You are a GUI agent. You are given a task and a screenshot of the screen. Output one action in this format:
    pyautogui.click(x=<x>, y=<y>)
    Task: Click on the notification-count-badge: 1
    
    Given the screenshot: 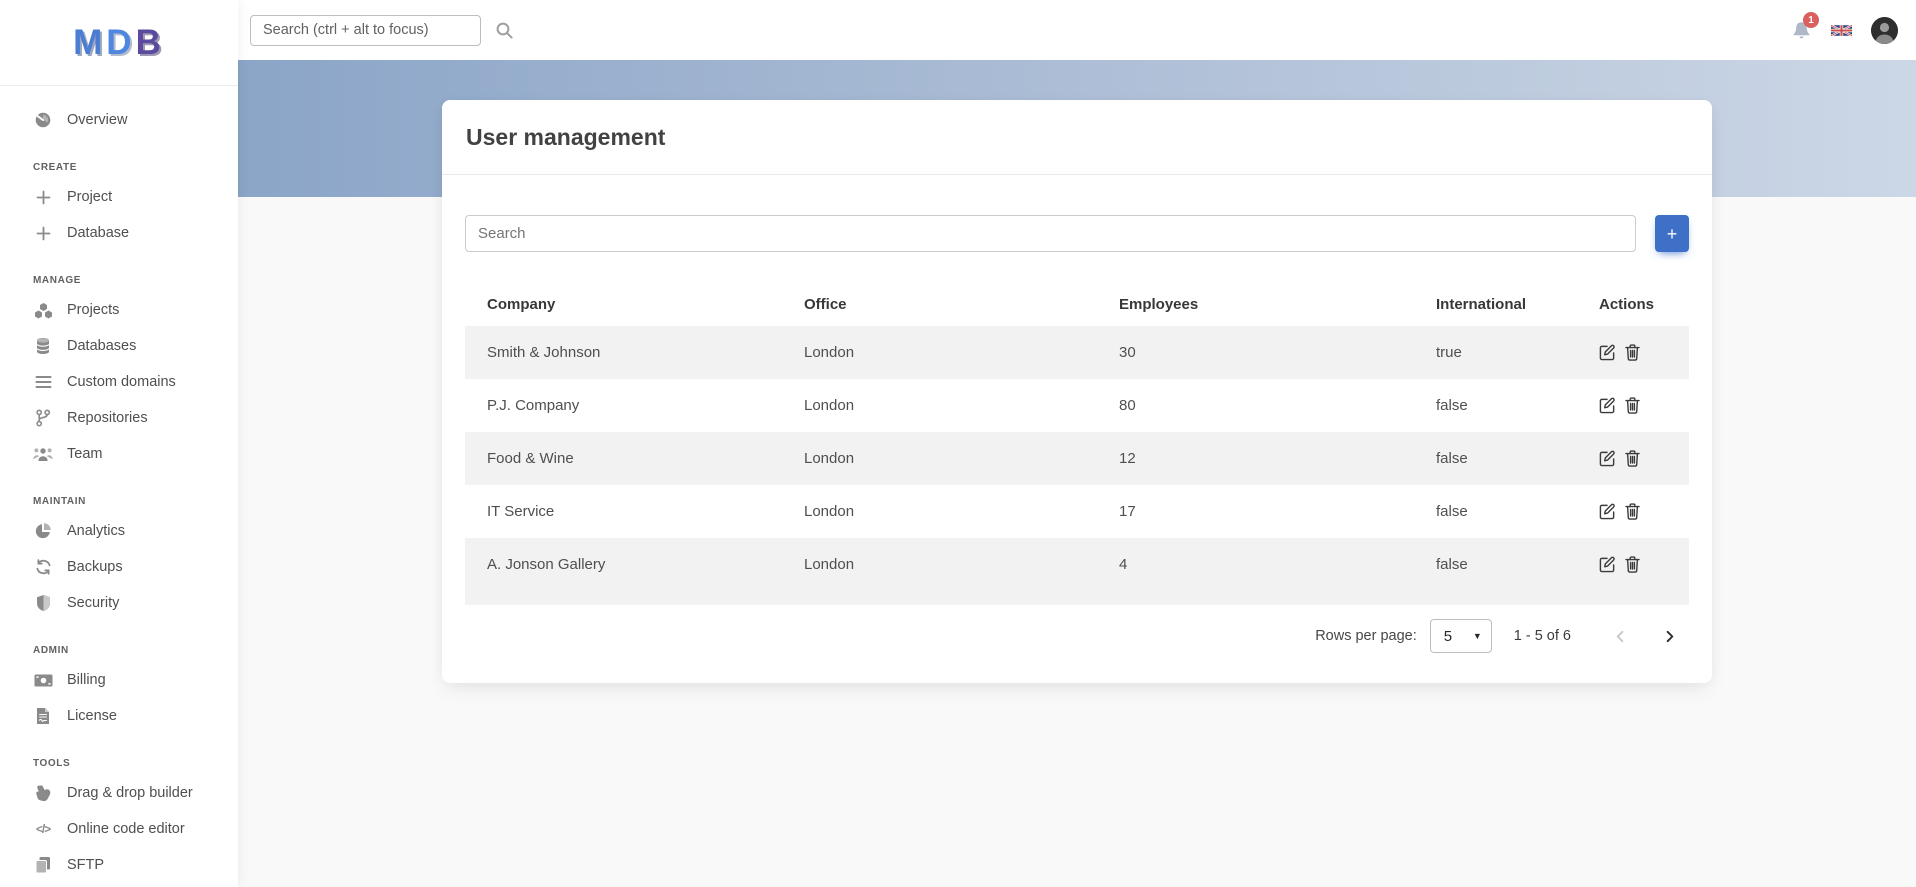 What is the action you would take?
    pyautogui.click(x=1811, y=20)
    